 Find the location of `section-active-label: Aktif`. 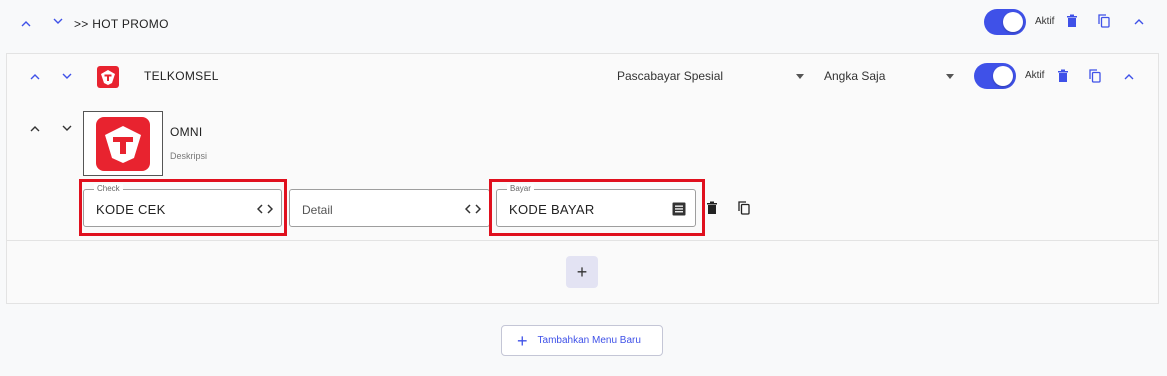

section-active-label: Aktif is located at coordinates (1045, 21).